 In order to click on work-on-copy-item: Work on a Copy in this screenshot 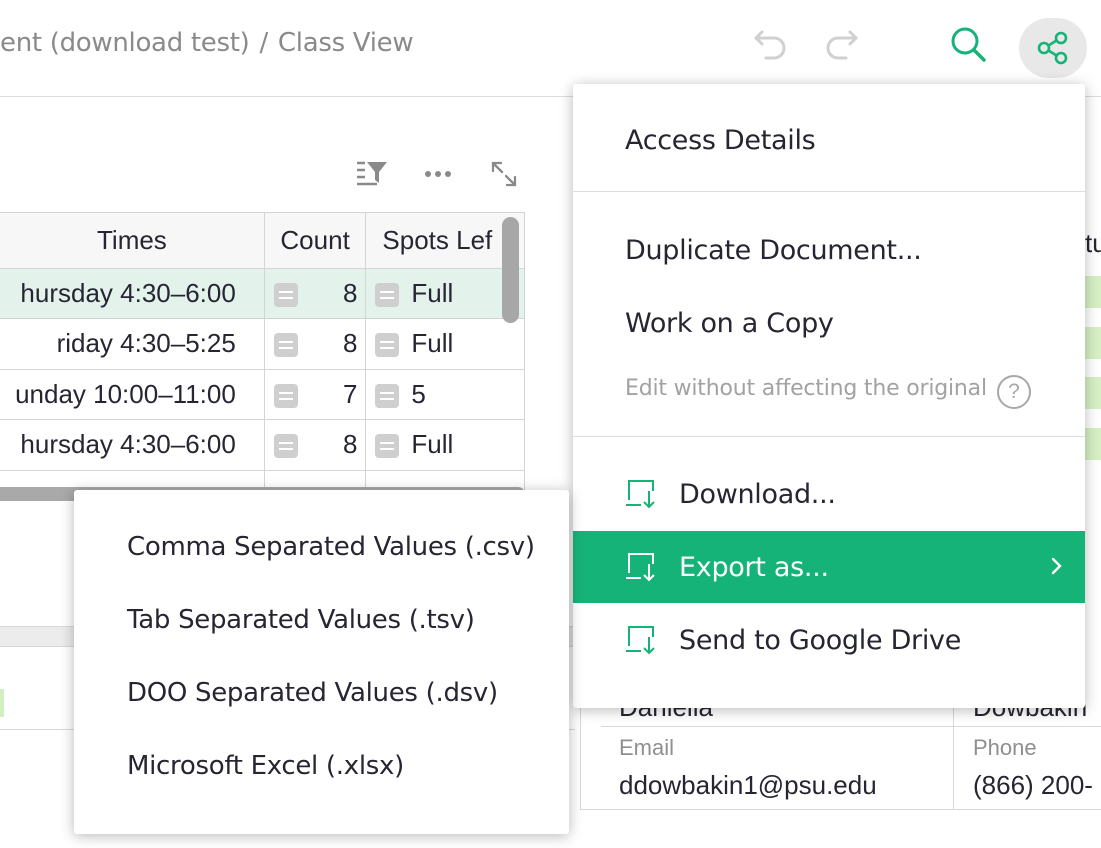, I will do `click(829, 323)`.